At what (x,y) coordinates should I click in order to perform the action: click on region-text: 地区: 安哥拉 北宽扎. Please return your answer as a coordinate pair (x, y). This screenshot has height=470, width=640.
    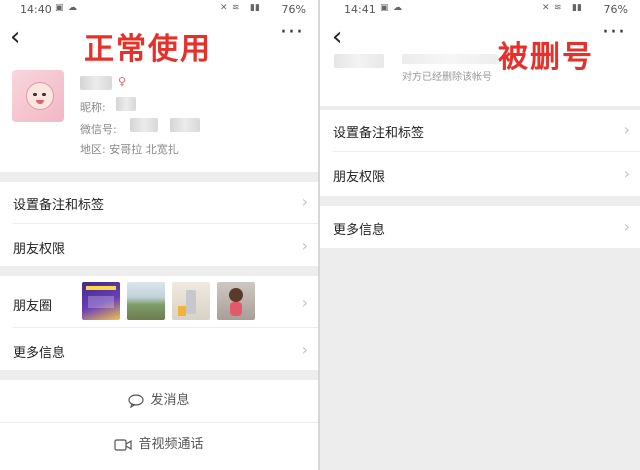
    Looking at the image, I should click on (129, 149).